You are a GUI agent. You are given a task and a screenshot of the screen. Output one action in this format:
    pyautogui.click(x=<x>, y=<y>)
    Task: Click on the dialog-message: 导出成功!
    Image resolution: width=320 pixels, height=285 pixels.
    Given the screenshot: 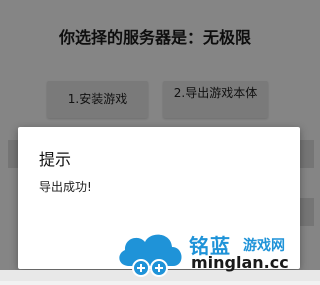 What is the action you would take?
    pyautogui.click(x=65, y=187)
    